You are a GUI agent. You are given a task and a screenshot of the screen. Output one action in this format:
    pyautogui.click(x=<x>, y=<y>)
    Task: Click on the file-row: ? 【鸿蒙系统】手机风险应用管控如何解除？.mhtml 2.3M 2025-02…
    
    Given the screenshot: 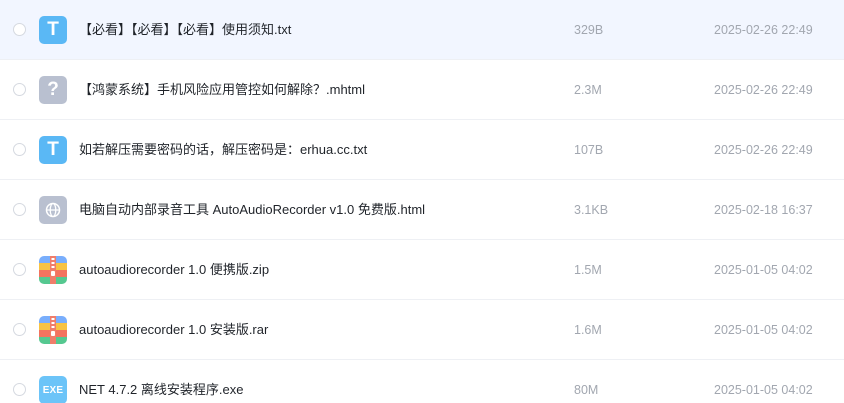 What is the action you would take?
    pyautogui.click(x=422, y=90)
    